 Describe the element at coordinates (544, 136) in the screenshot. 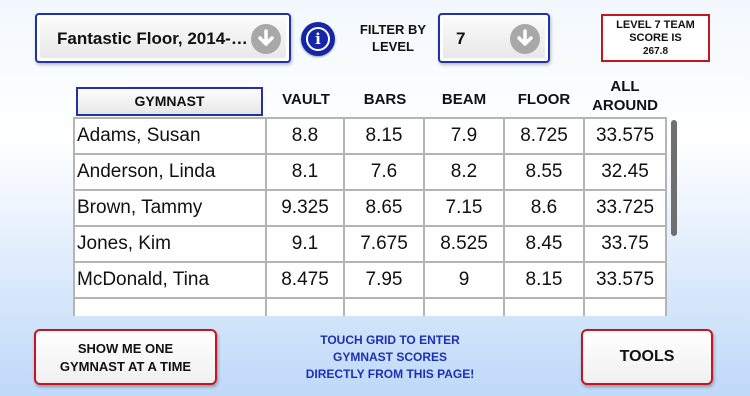

I see `floor-score-cell: 8.725` at that location.